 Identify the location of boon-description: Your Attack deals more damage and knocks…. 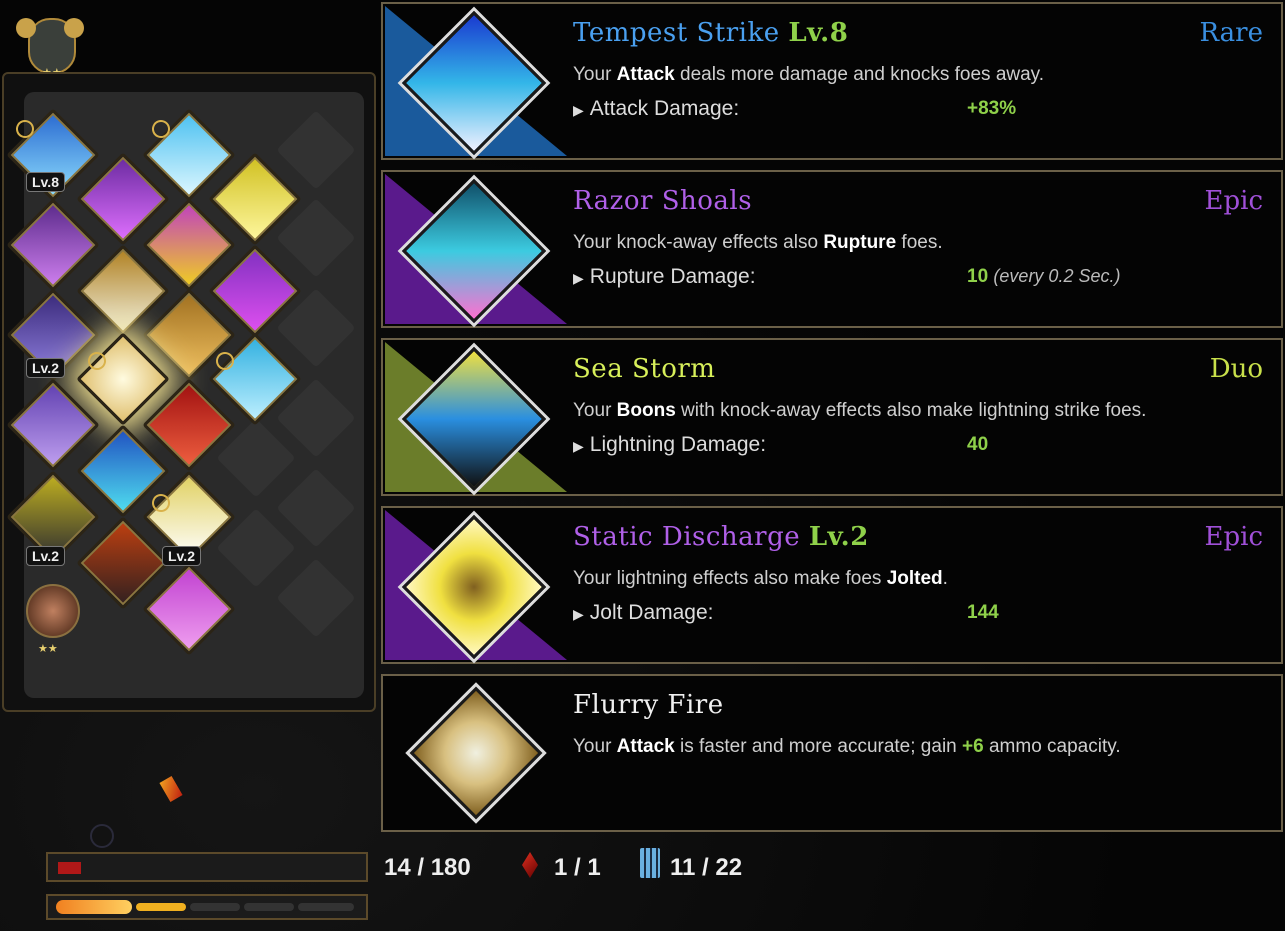
(809, 74).